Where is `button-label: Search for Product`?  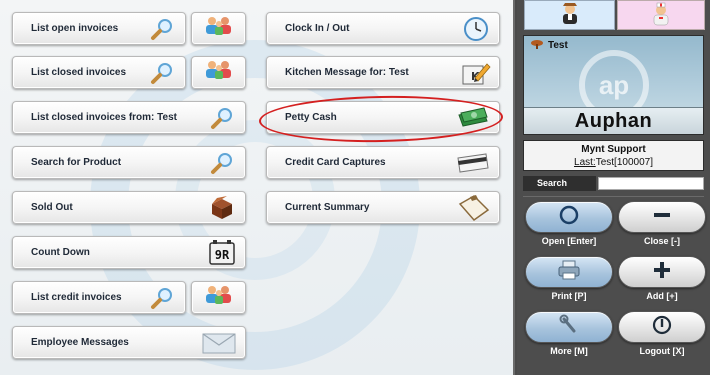 button-label: Search for Product is located at coordinates (76, 162).